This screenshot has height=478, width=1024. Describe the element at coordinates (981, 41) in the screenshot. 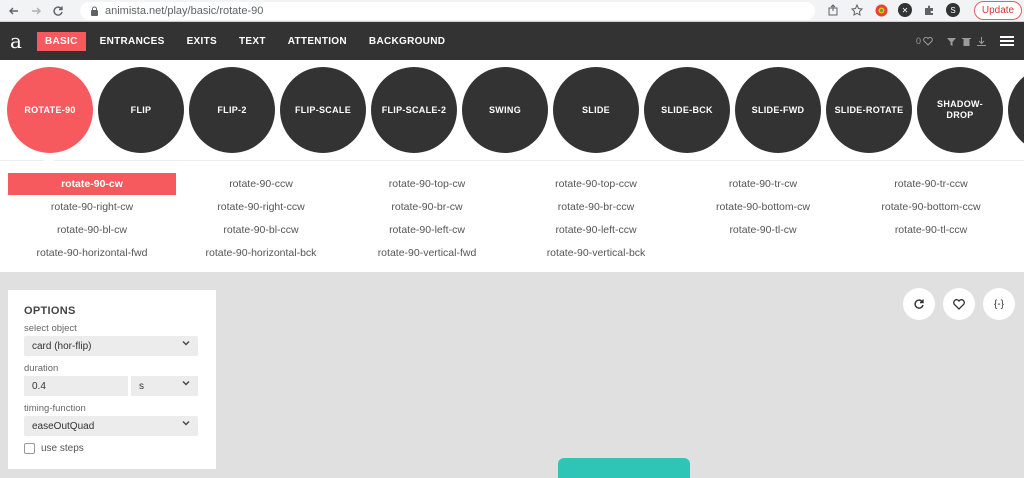

I see `download-icon` at that location.